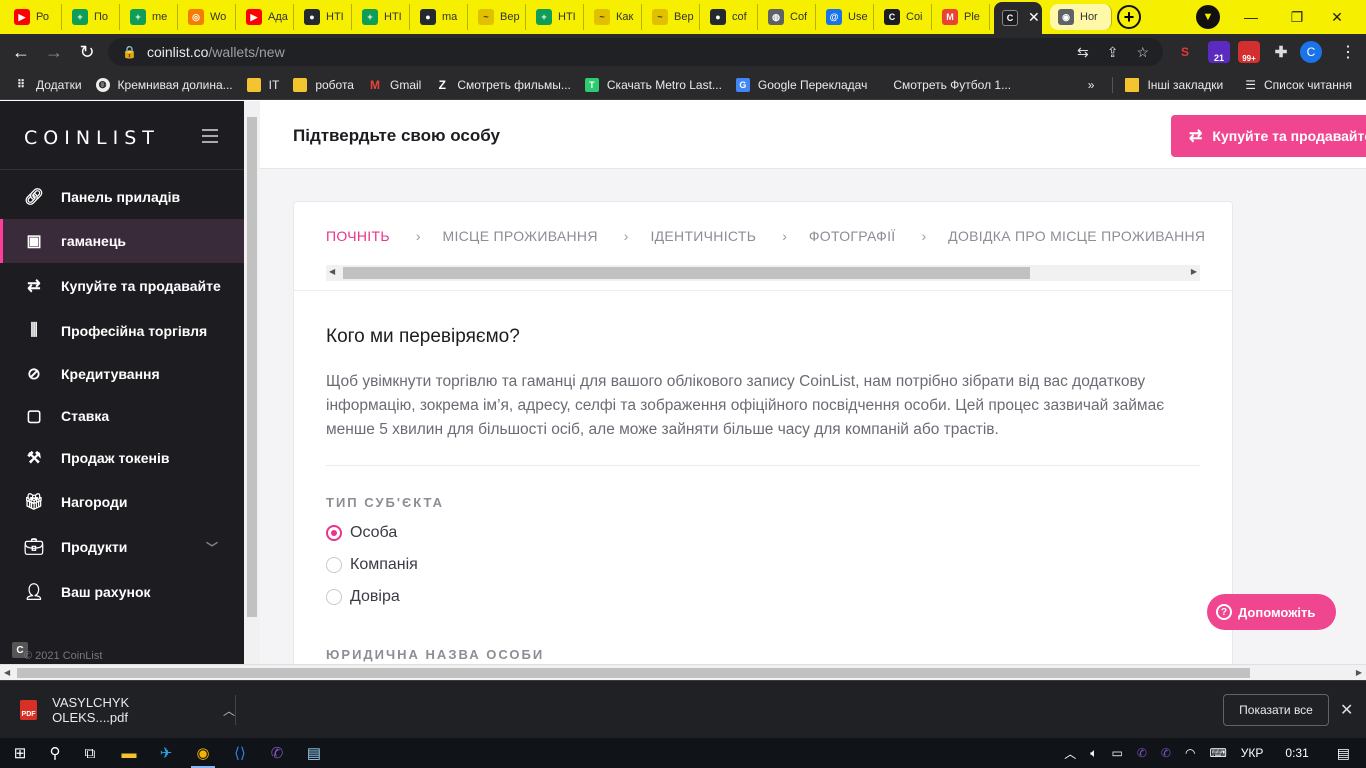  What do you see at coordinates (440, 17) in the screenshot?
I see `browser-tab: ● ma` at bounding box center [440, 17].